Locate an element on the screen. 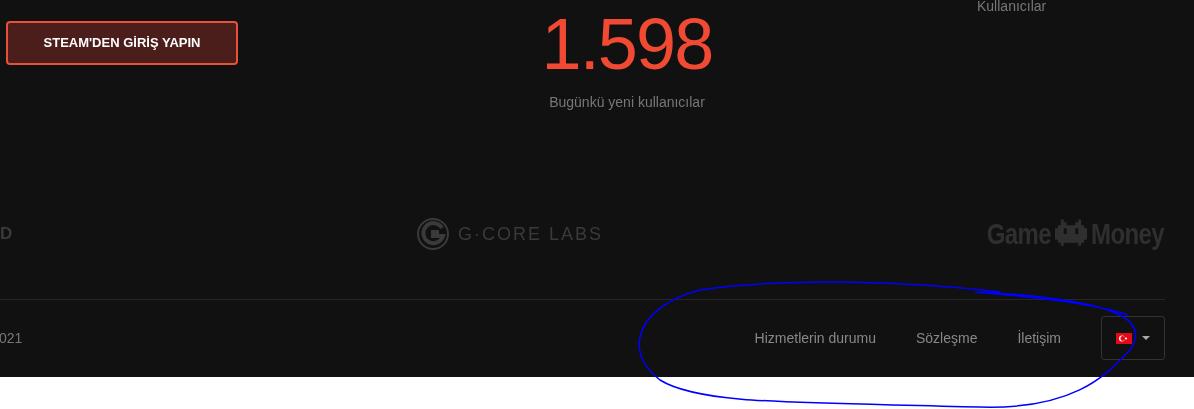 The width and height of the screenshot is (1194, 409). footer-link: İletişim is located at coordinates (1039, 338).